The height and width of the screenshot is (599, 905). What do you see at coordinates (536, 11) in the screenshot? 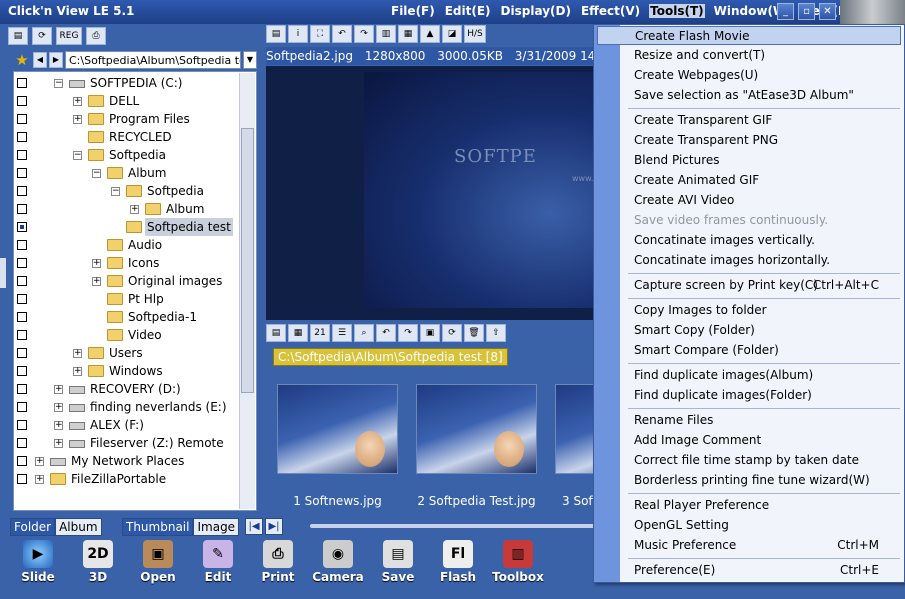
I see `menu-display-d: Display(D)` at bounding box center [536, 11].